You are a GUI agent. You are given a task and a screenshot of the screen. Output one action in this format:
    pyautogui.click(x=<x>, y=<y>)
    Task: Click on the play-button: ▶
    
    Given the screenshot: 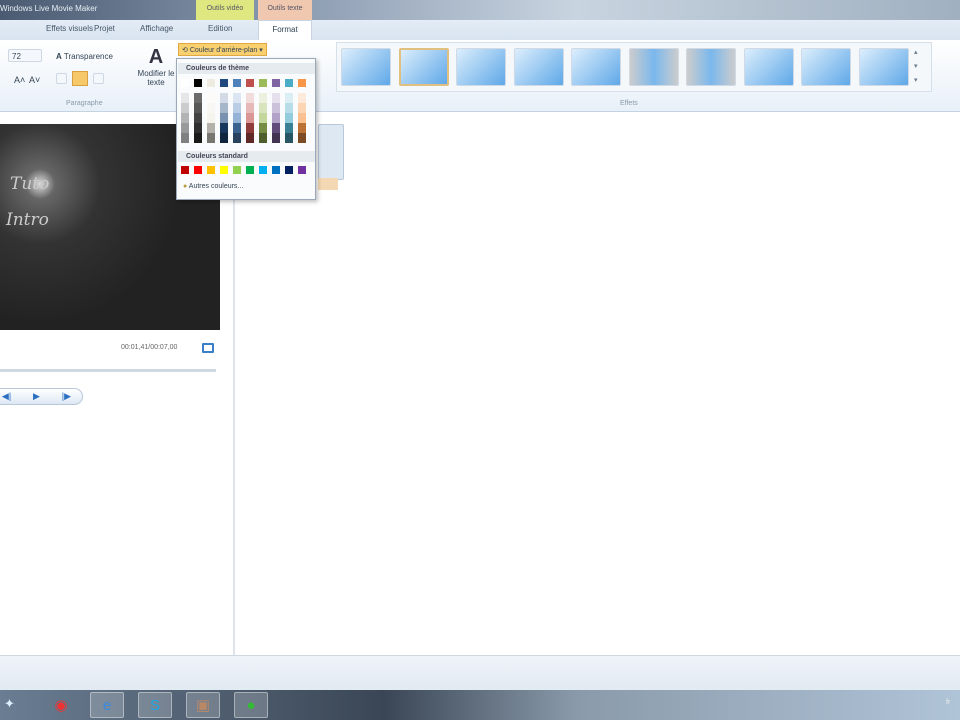 What is the action you would take?
    pyautogui.click(x=36, y=396)
    